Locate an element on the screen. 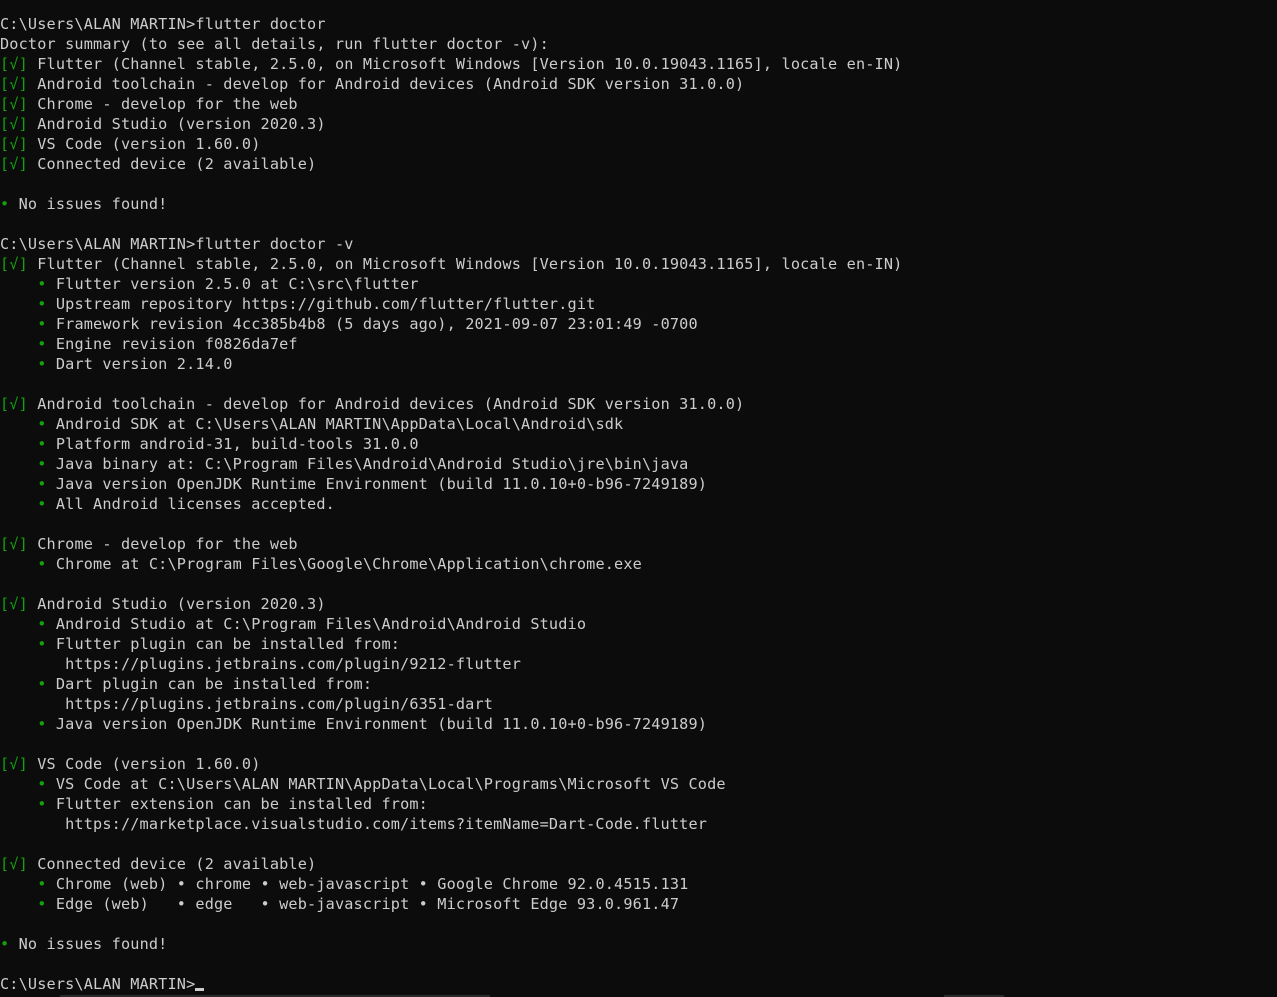 This screenshot has width=1277, height=997. bullet-line: • Engine revision f0826da7ef is located at coordinates (638, 344).